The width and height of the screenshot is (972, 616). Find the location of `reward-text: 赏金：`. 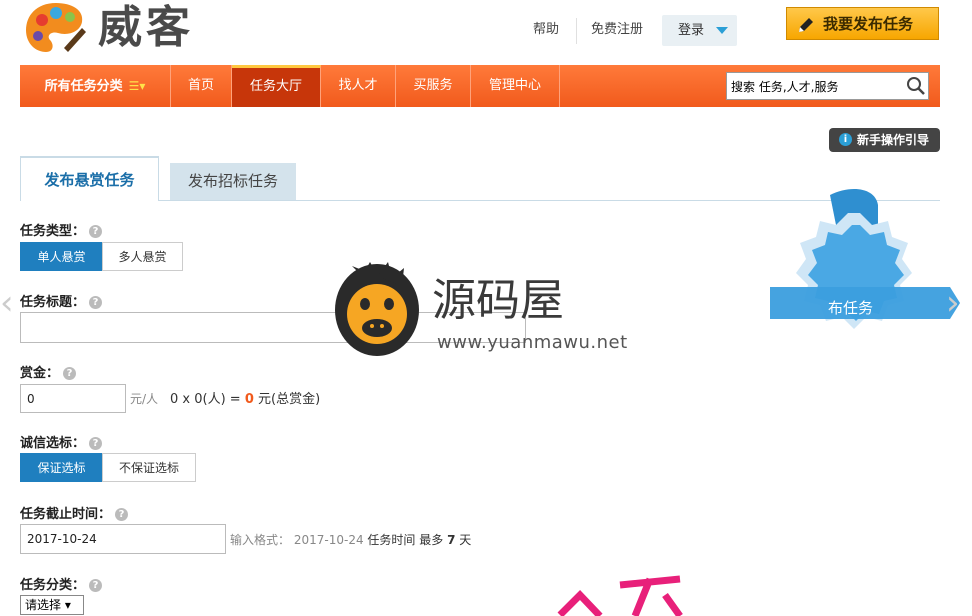

reward-text: 赏金： is located at coordinates (40, 373).